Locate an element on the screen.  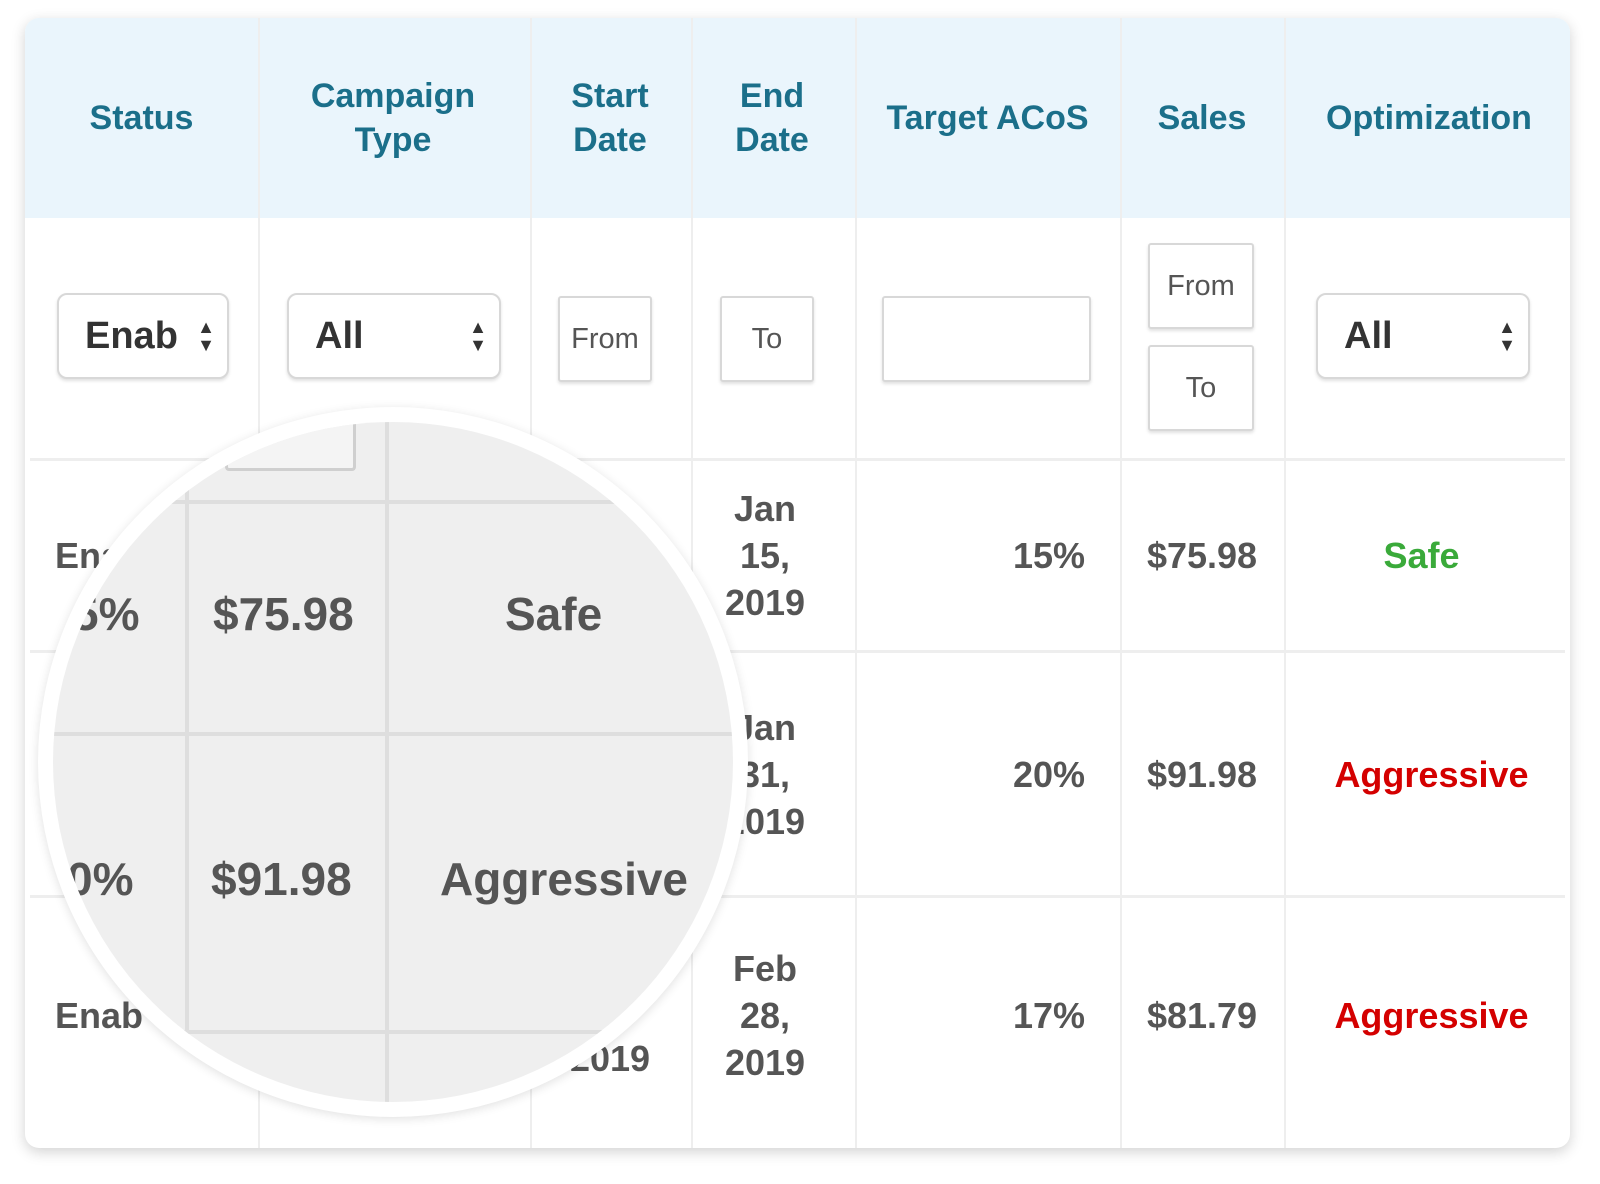
magnified-row1-sales: $75.98 is located at coordinates (283, 614).